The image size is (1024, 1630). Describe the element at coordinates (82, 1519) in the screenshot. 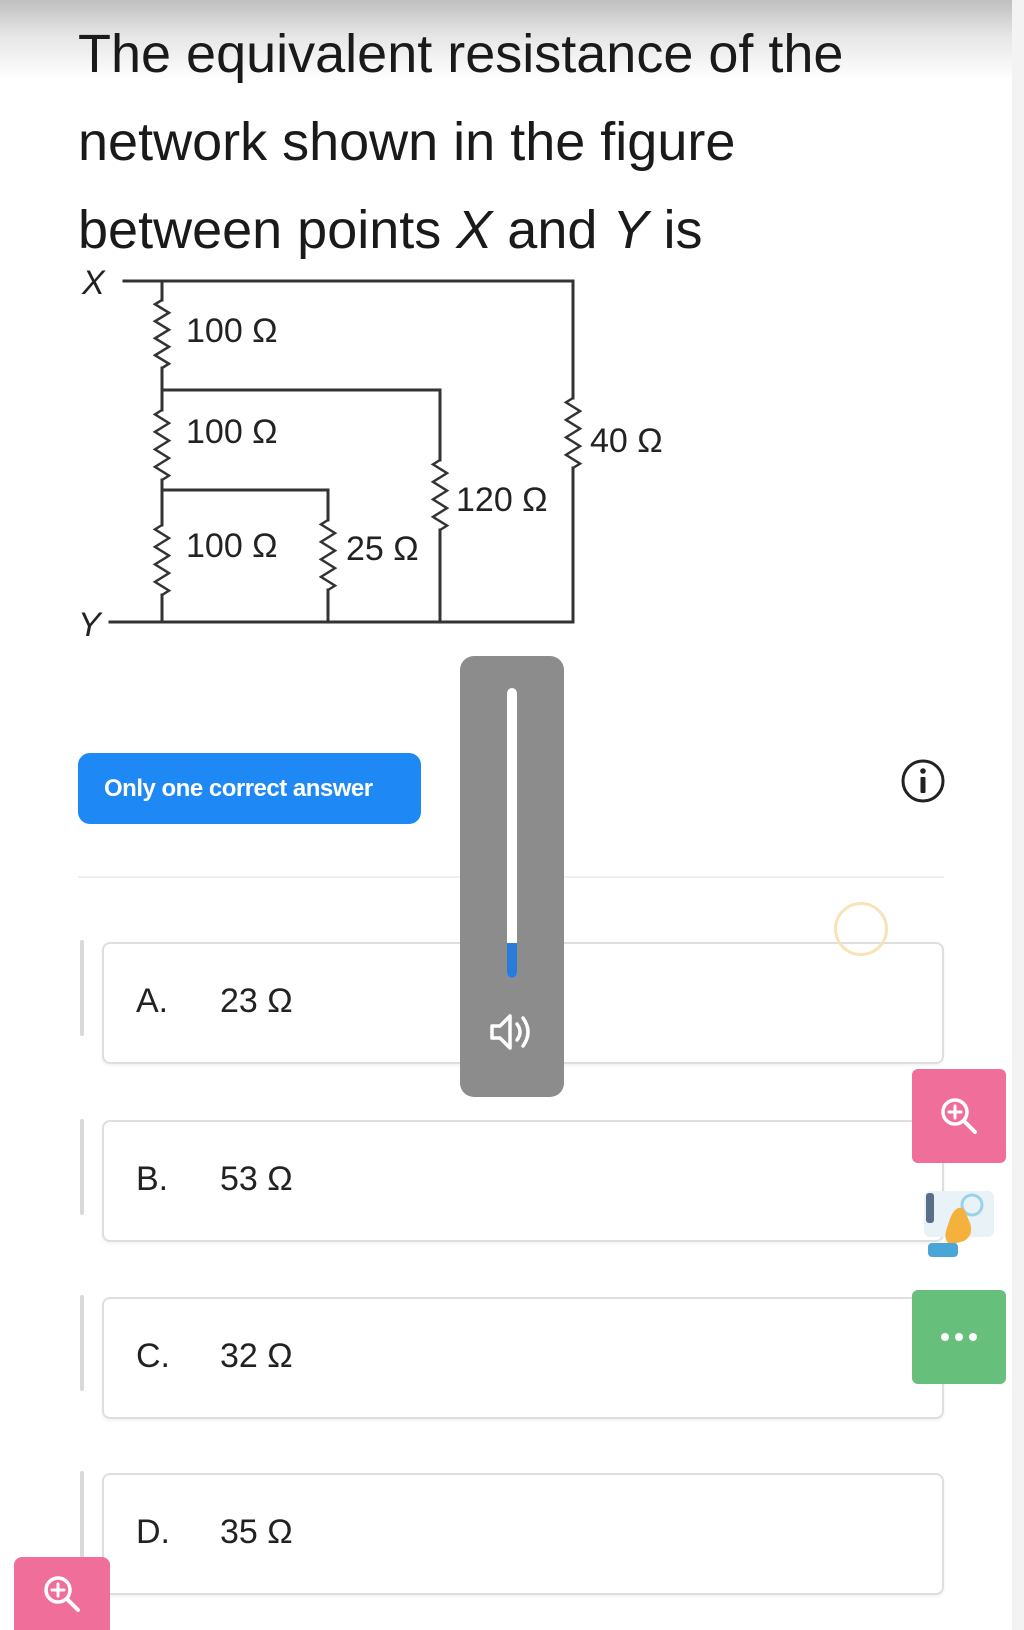

I see `option-bar-d` at that location.